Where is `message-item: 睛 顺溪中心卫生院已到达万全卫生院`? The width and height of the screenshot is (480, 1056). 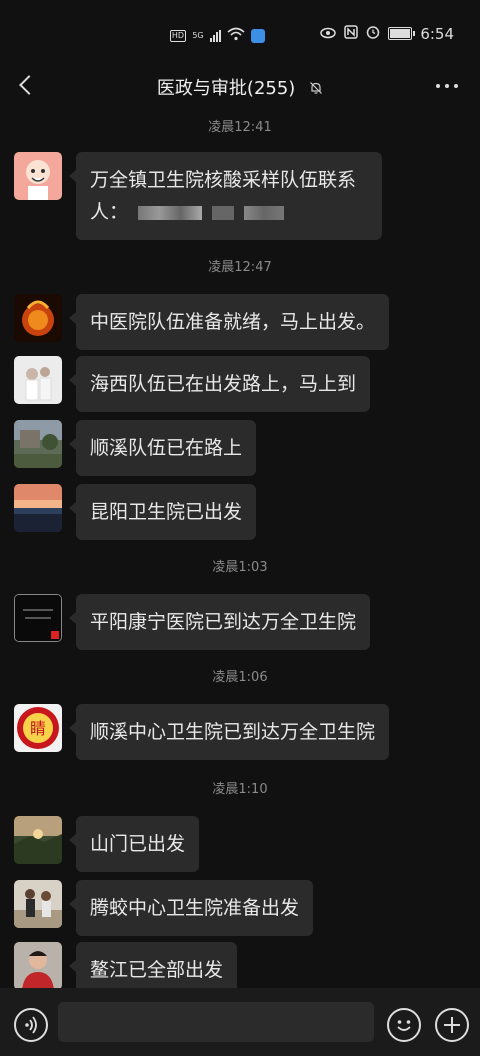
message-item: 睛 顺溪中心卫生院已到达万全卫生院 is located at coordinates (202, 732).